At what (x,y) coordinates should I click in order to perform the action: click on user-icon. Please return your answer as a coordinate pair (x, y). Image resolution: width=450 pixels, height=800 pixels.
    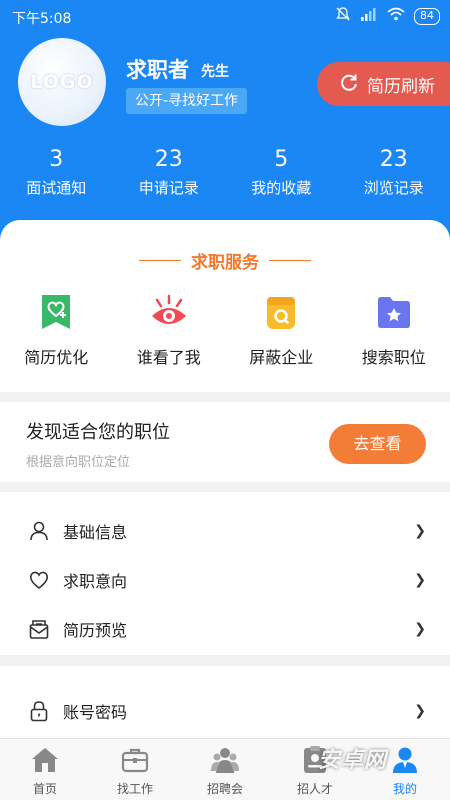
    Looking at the image, I should click on (39, 531).